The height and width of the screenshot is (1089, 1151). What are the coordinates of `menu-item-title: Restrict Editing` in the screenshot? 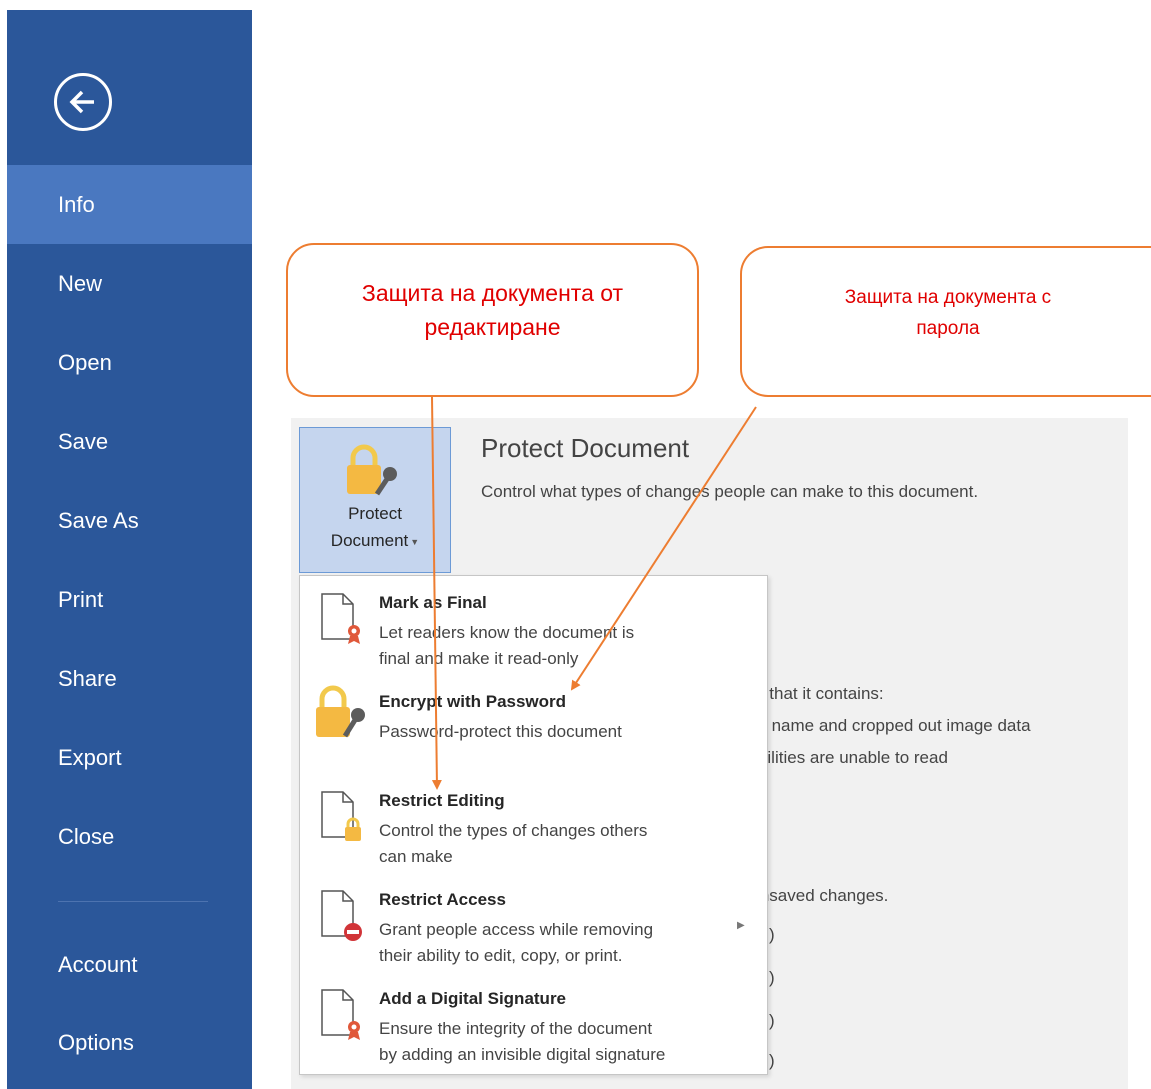 It's located at (442, 800).